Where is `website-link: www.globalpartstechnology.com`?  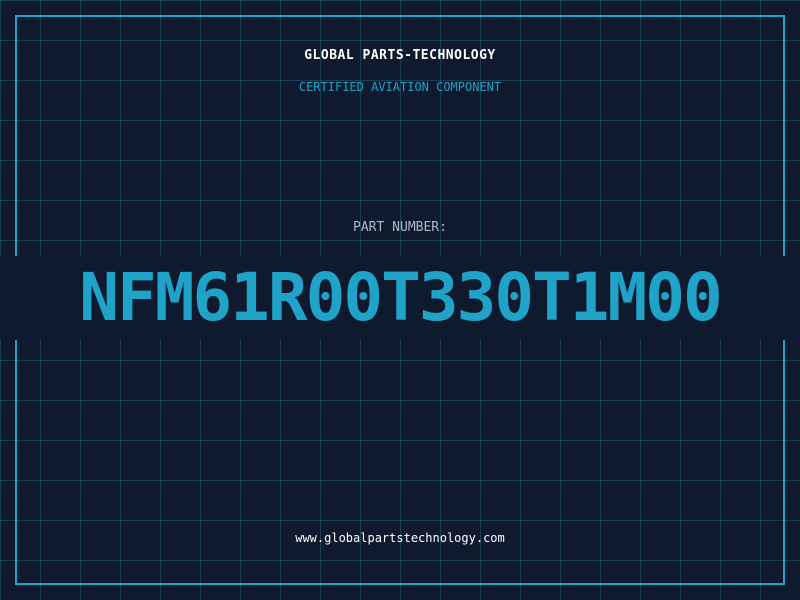
website-link: www.globalpartstechnology.com is located at coordinates (400, 538).